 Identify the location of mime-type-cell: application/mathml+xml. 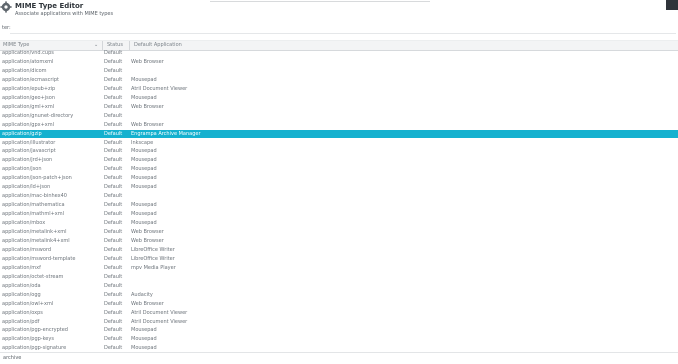
(33, 214).